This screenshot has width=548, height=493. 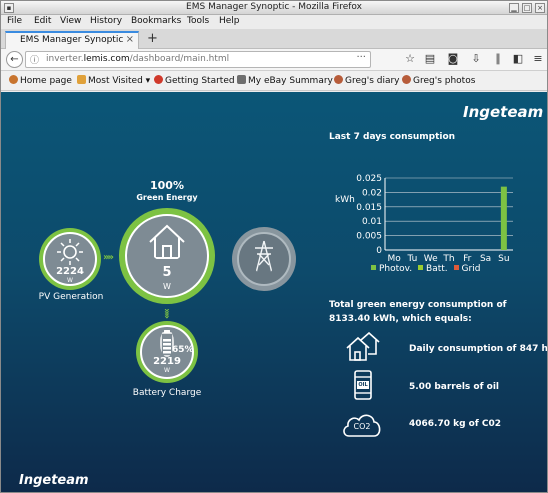 I want to click on bag-icon, so click(x=241, y=79).